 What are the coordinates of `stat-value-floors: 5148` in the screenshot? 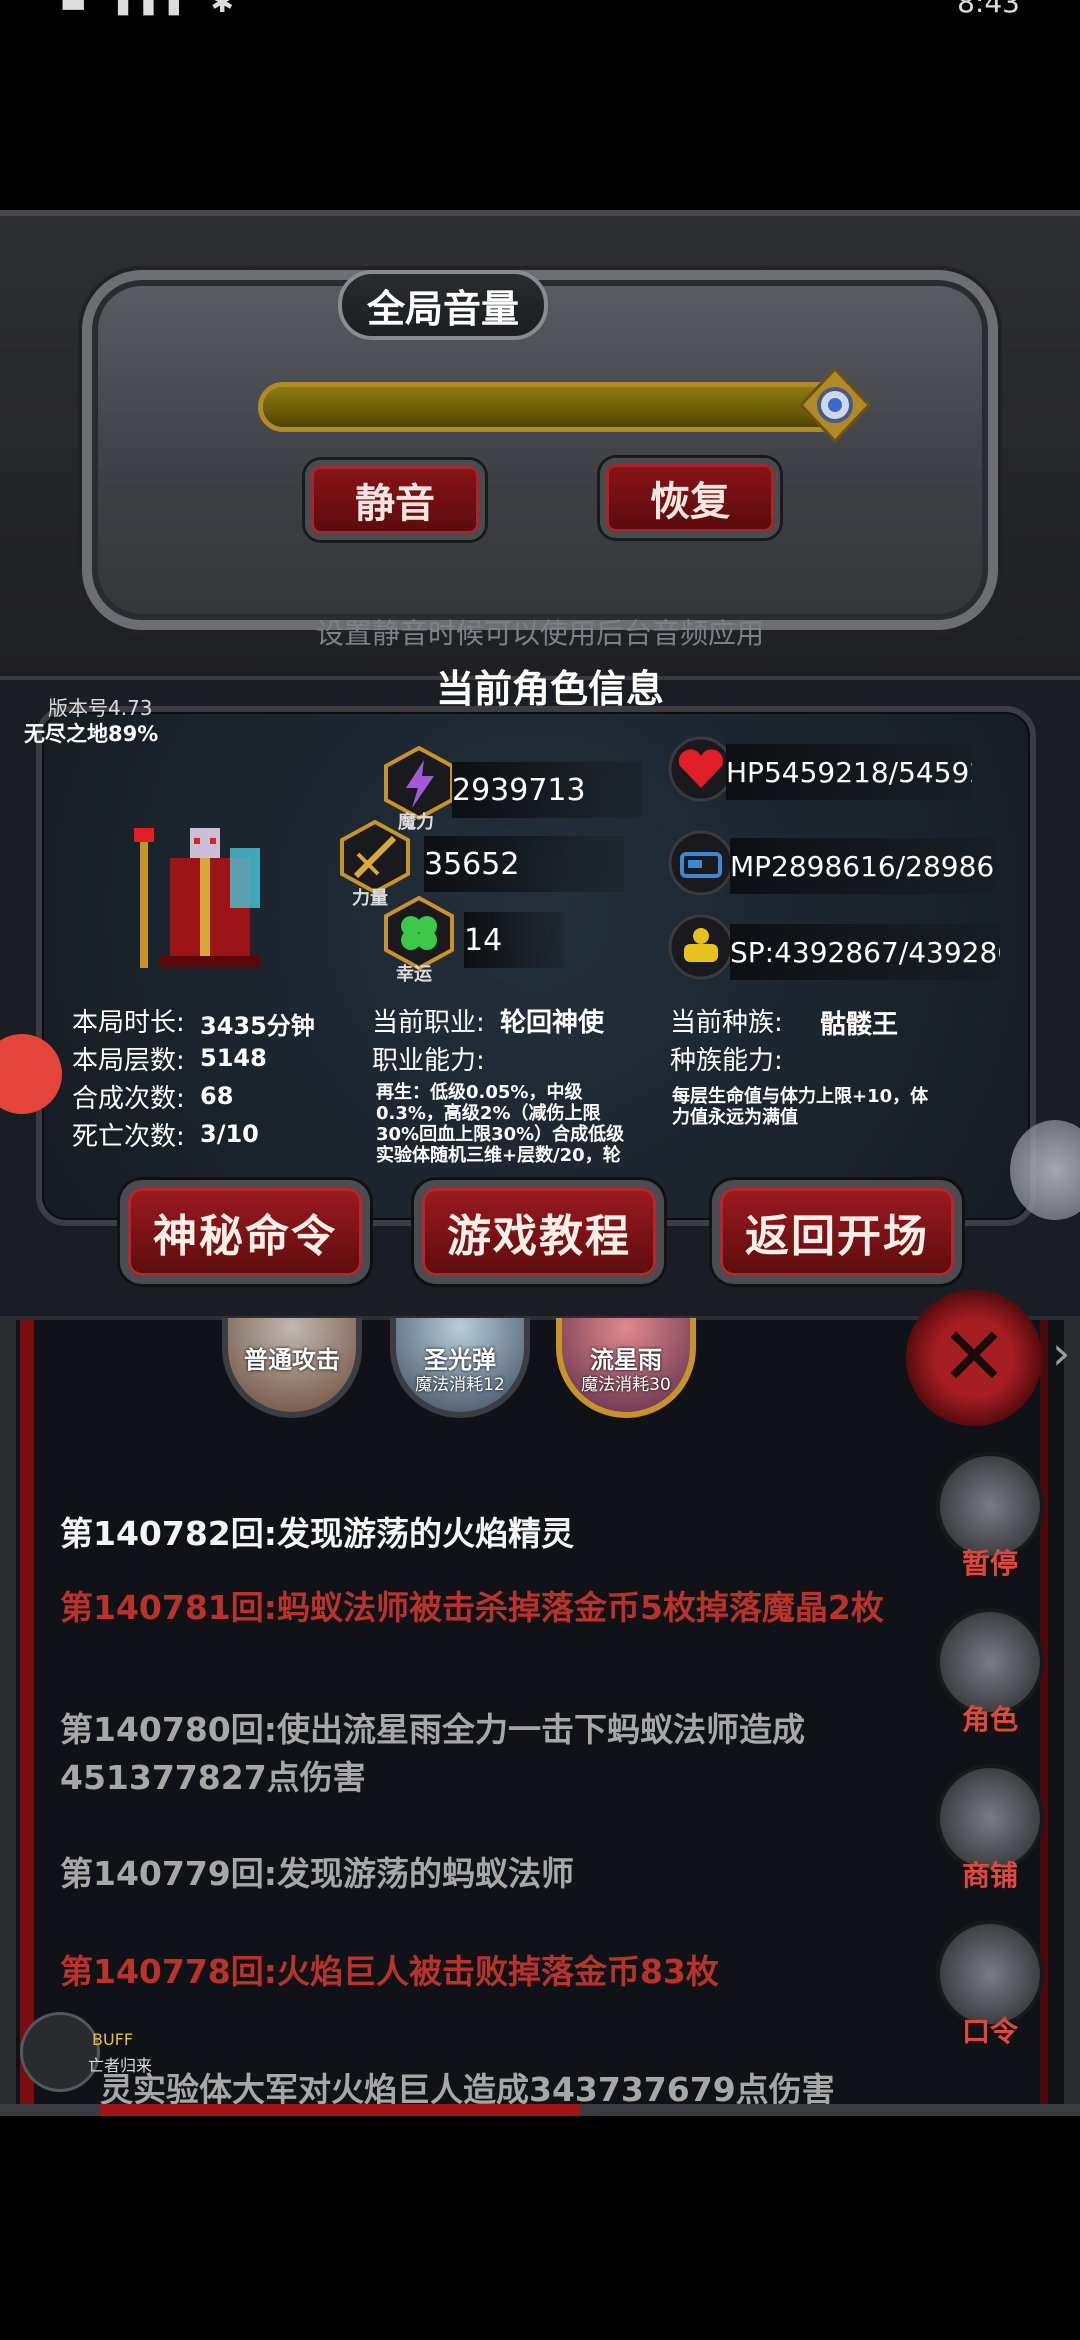 It's located at (233, 1058).